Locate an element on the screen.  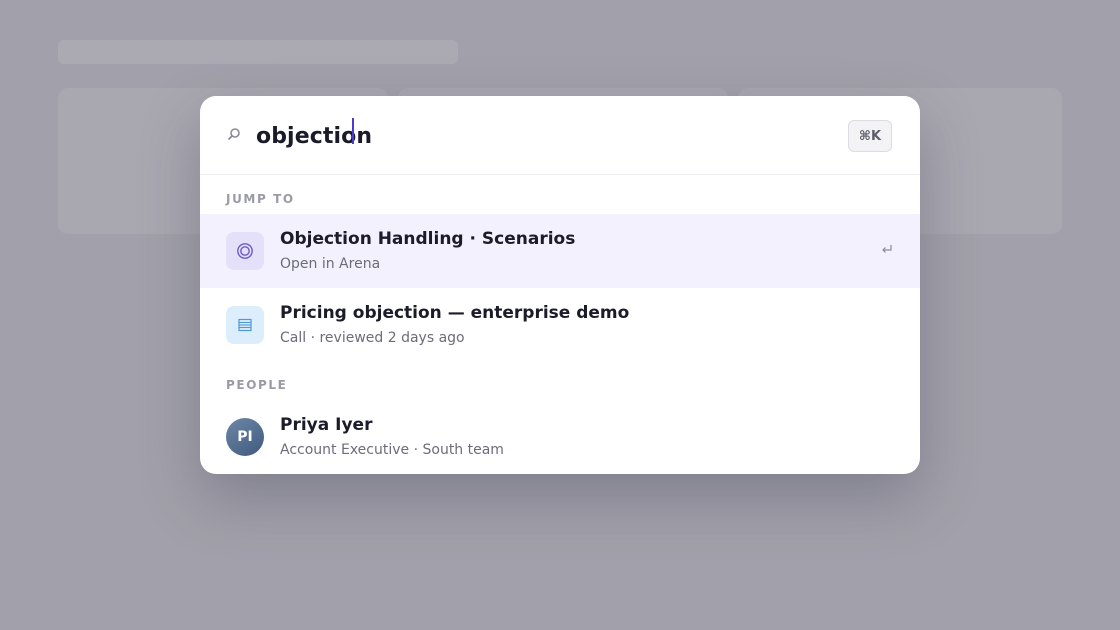
avatar: PI is located at coordinates (245, 437).